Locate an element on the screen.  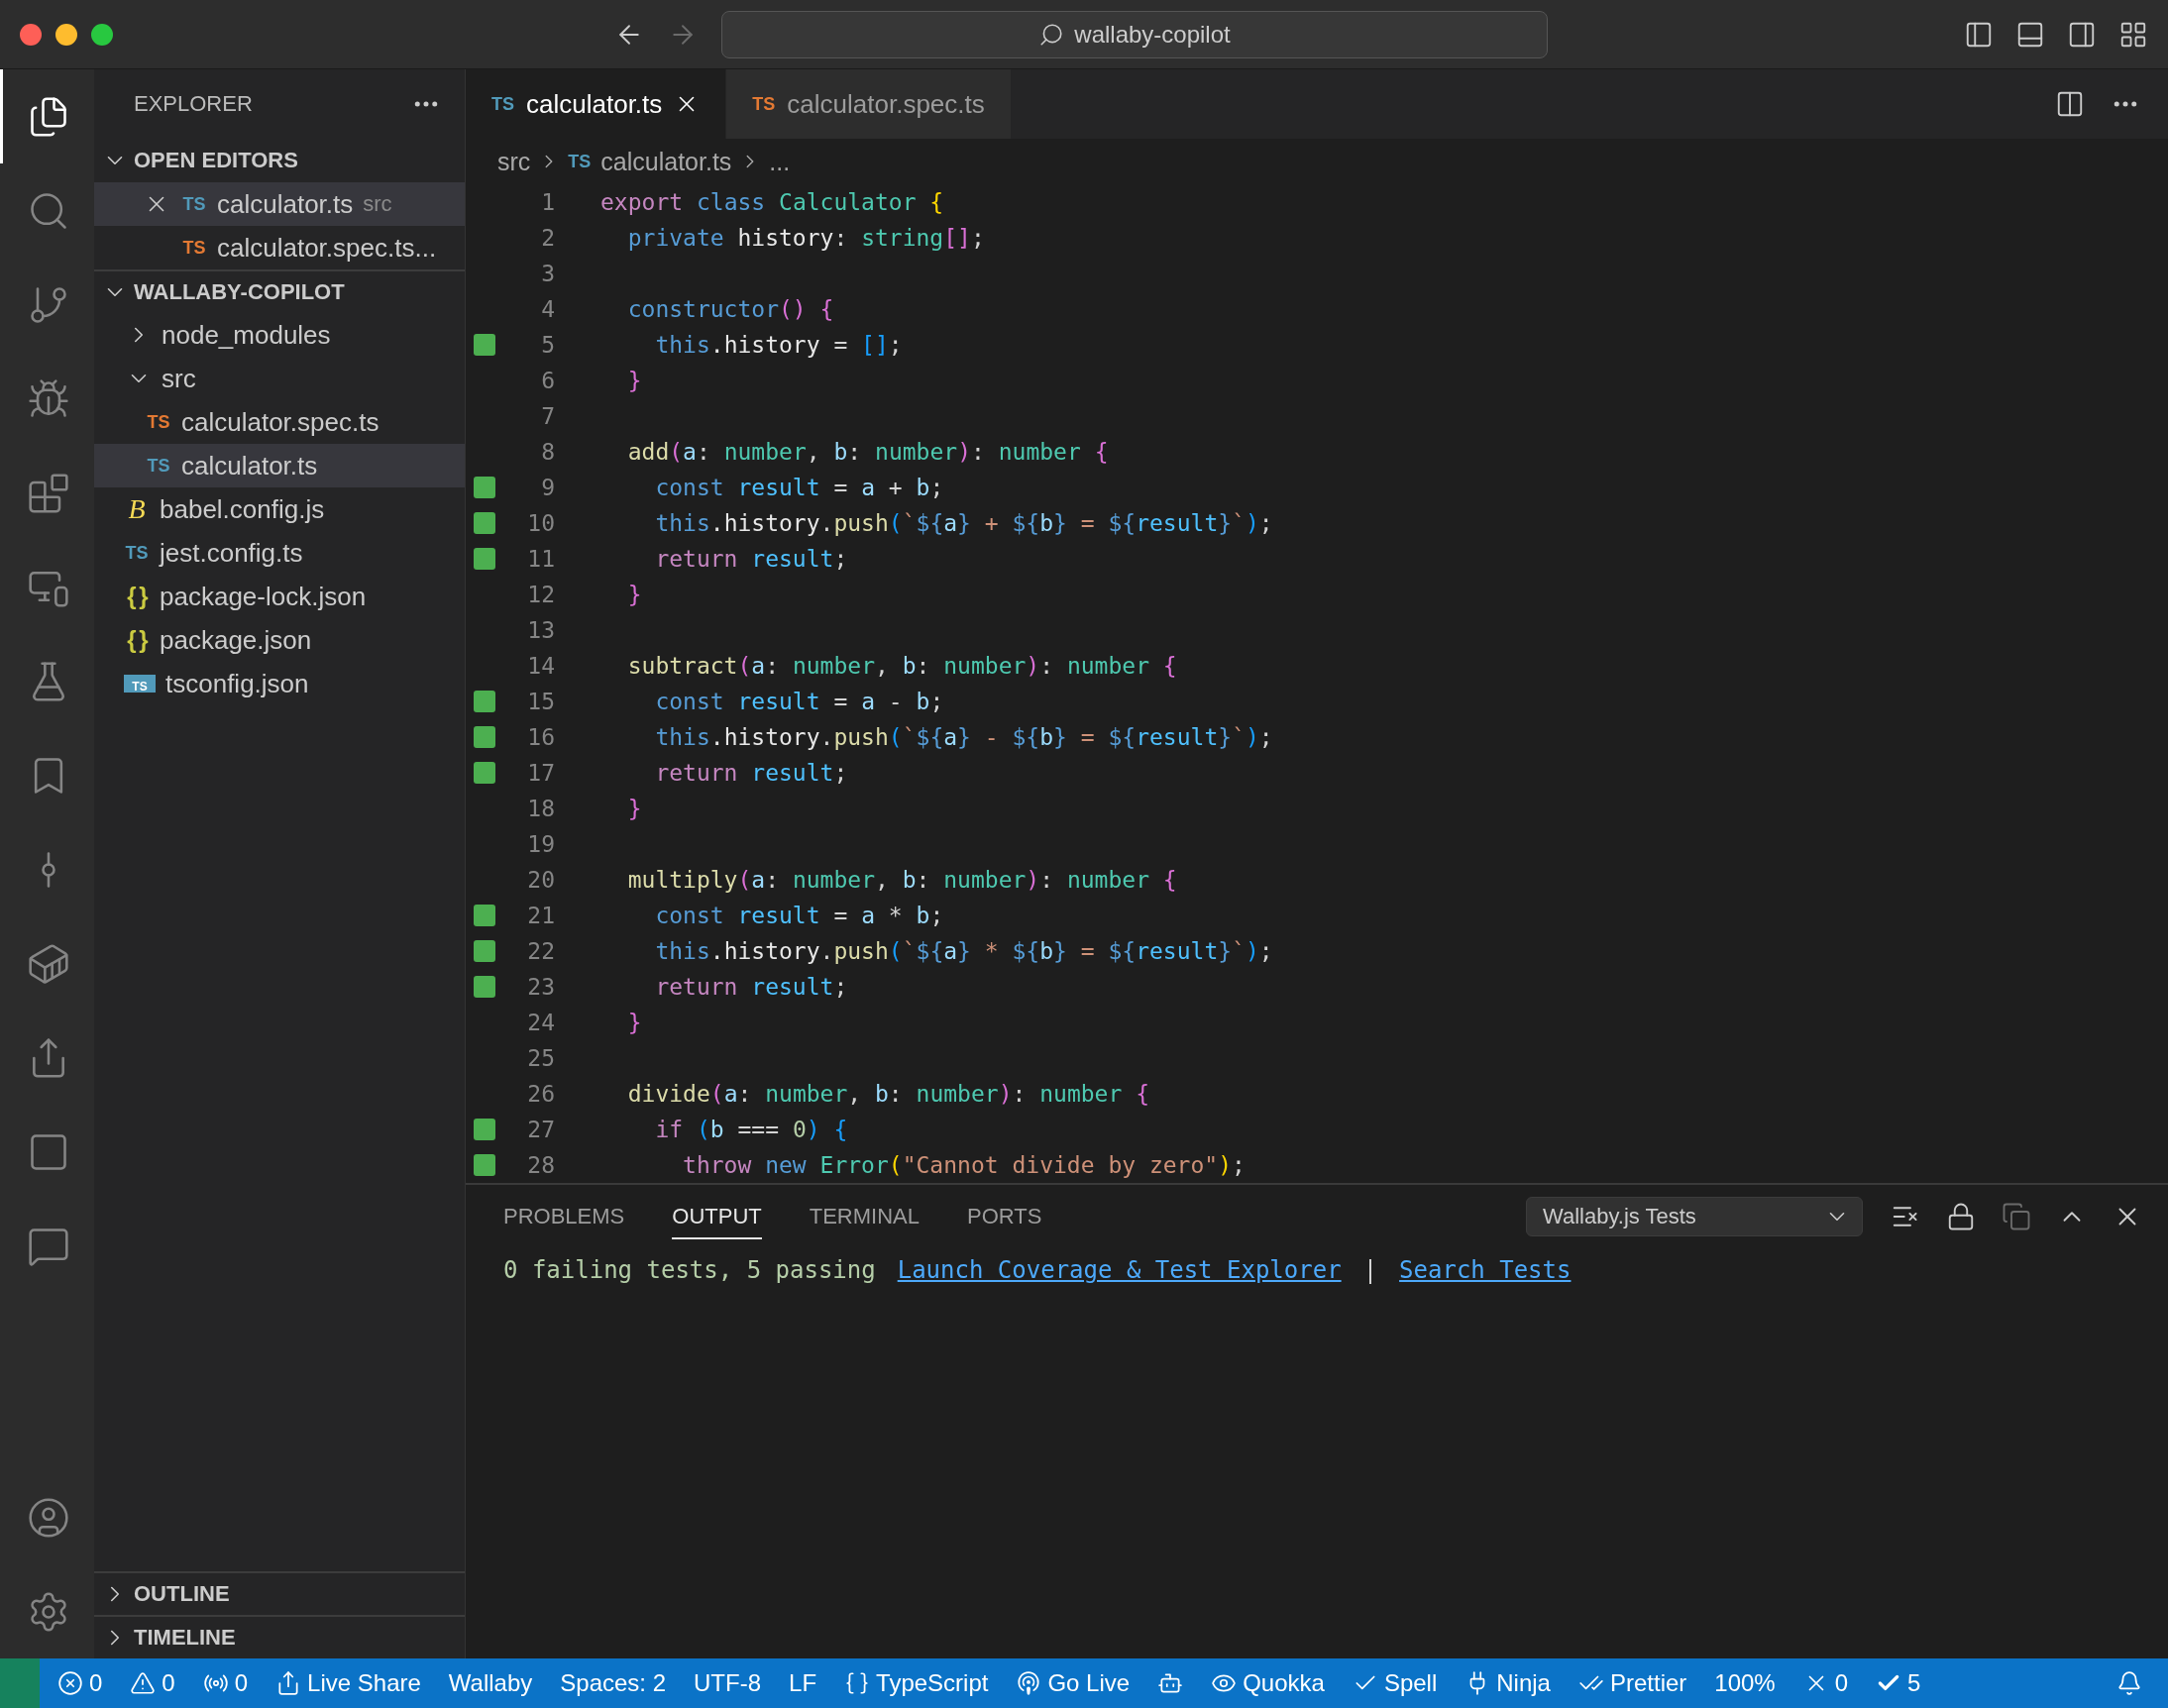
split-editor-icon is located at coordinates (2070, 104).